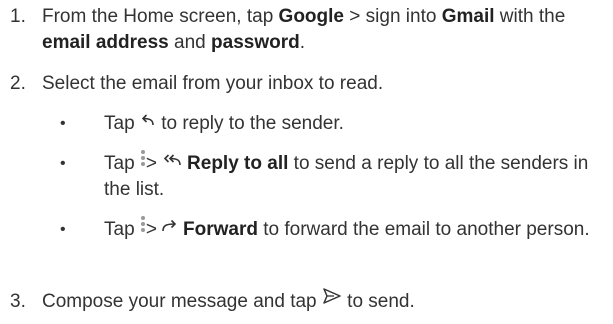 This screenshot has width=613, height=324. What do you see at coordinates (190, 42) in the screenshot?
I see `text-run: and` at bounding box center [190, 42].